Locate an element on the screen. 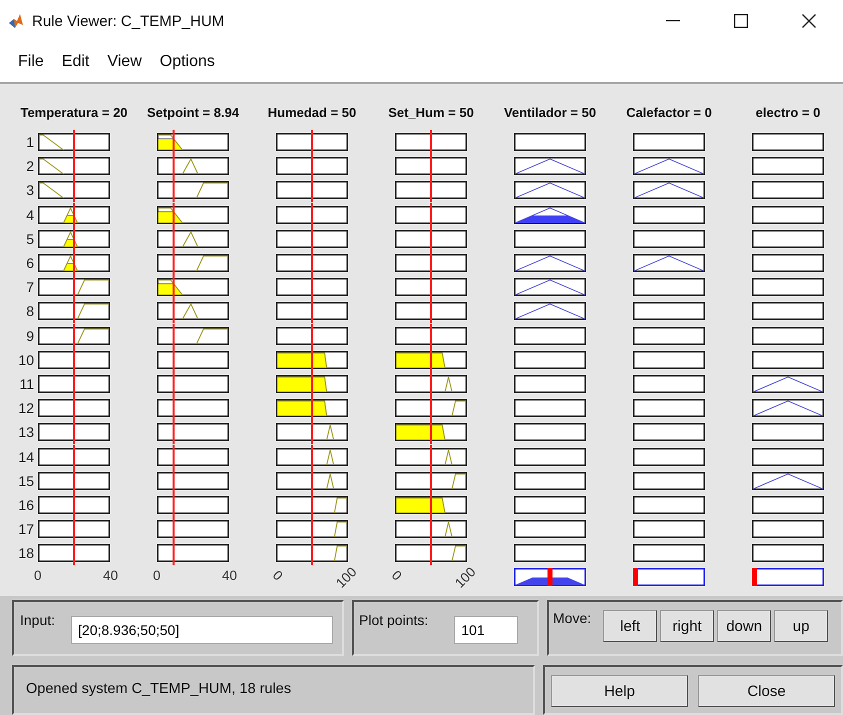 The image size is (843, 715). move-button: up is located at coordinates (801, 626).